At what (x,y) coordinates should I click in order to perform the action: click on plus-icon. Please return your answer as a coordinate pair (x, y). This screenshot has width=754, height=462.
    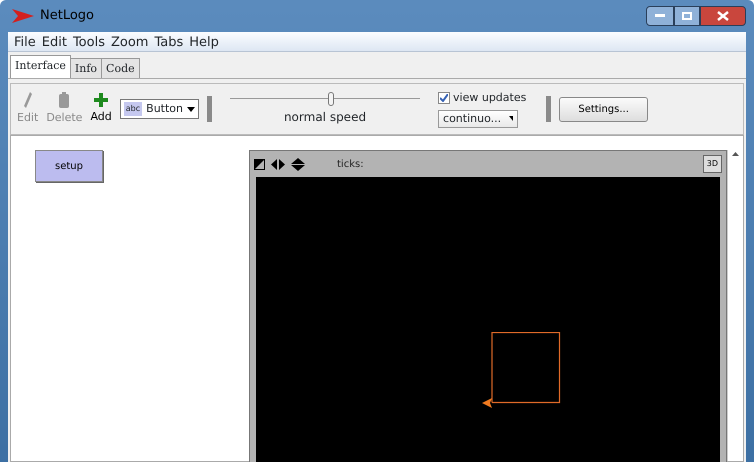
    Looking at the image, I should click on (101, 99).